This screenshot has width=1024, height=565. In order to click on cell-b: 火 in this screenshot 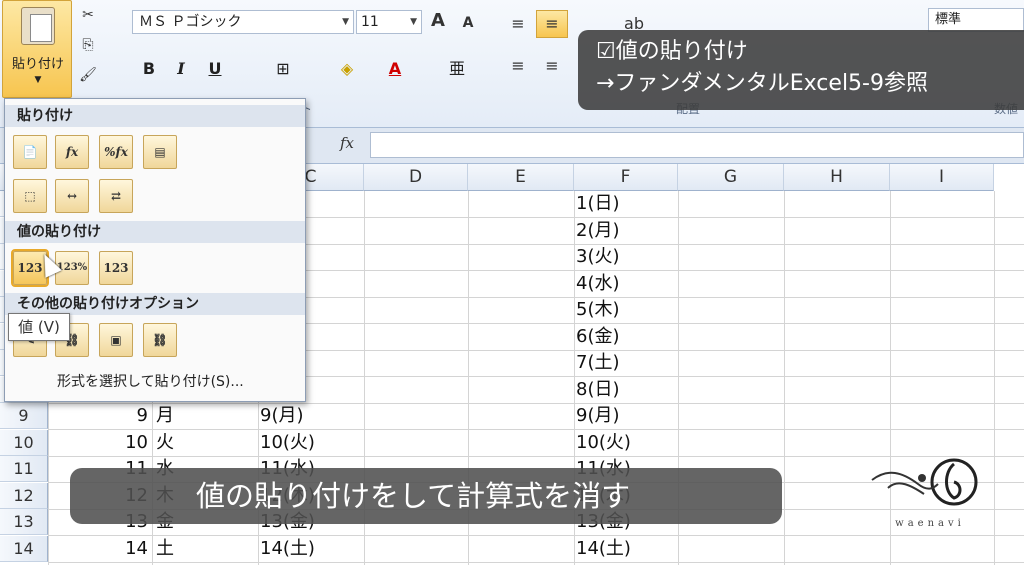, I will do `click(204, 443)`.